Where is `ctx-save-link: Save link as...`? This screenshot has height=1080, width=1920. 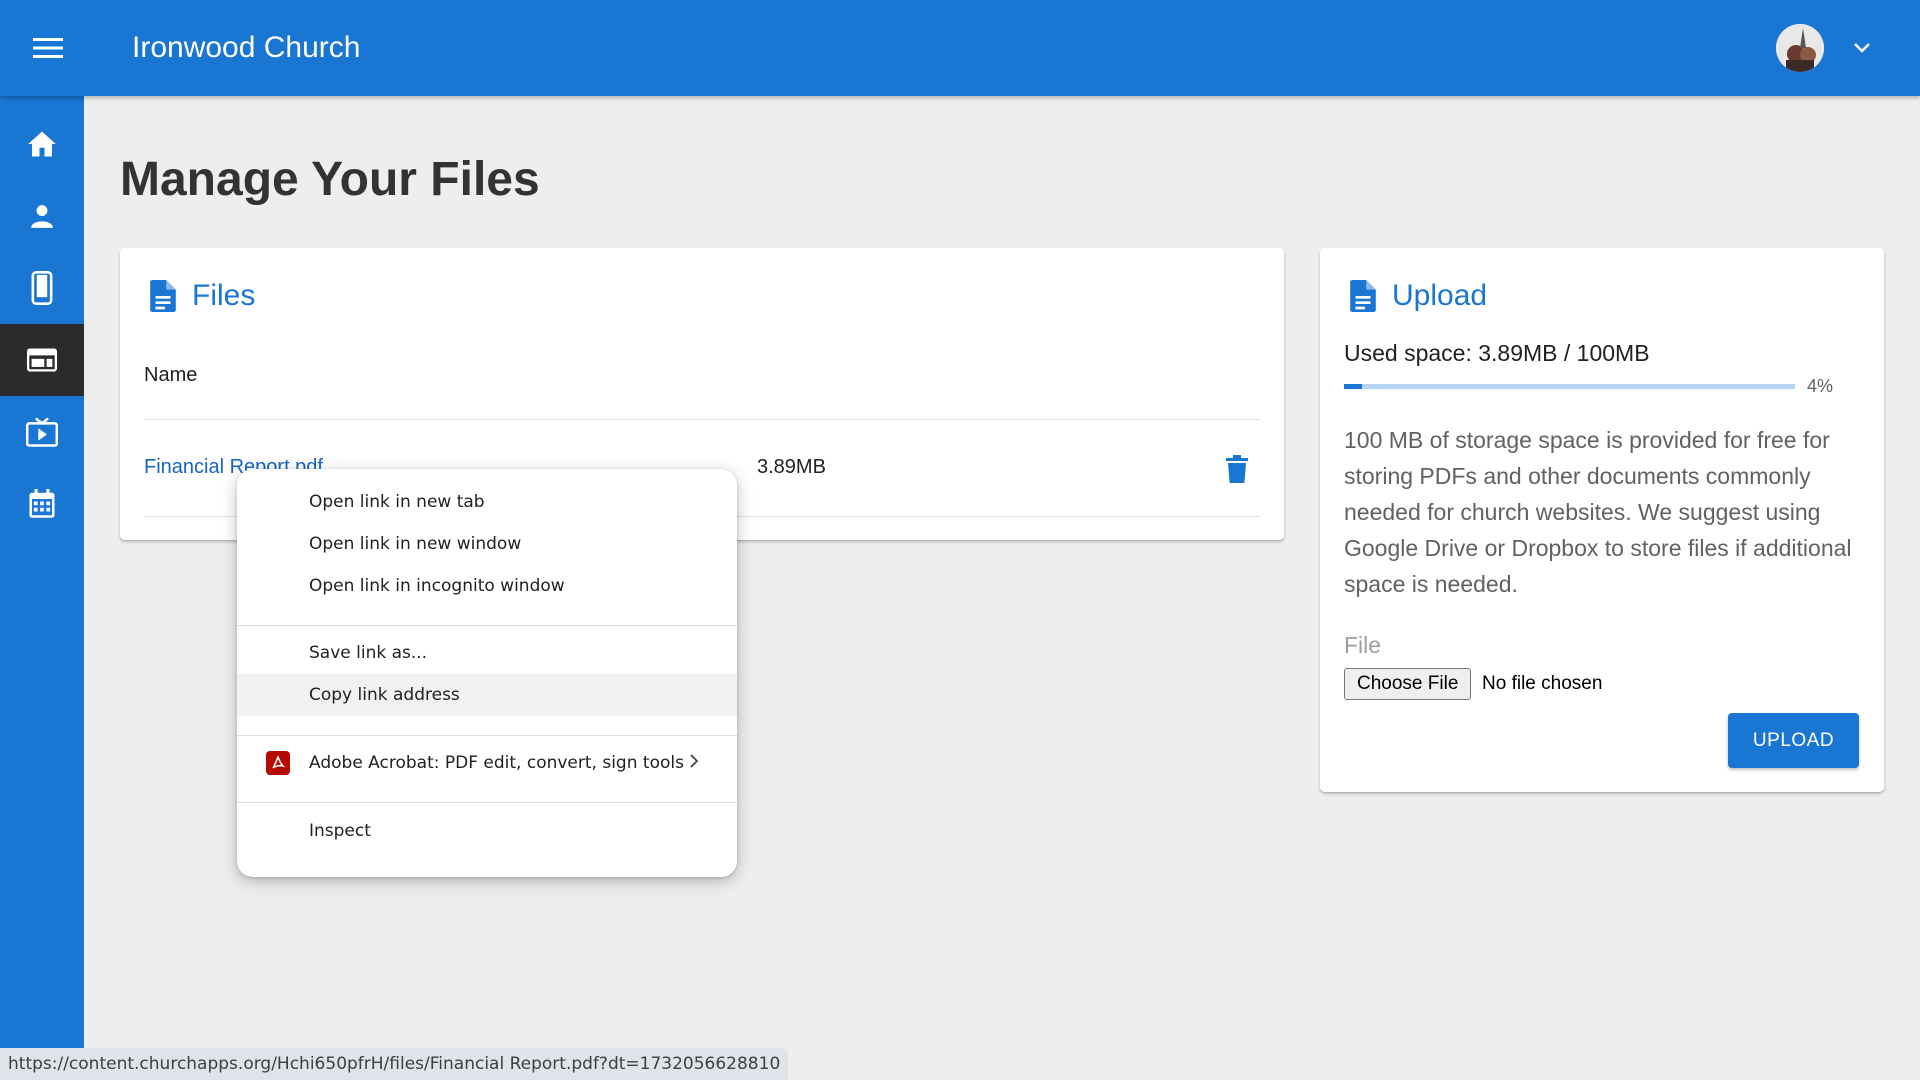
ctx-save-link: Save link as... is located at coordinates (487, 653).